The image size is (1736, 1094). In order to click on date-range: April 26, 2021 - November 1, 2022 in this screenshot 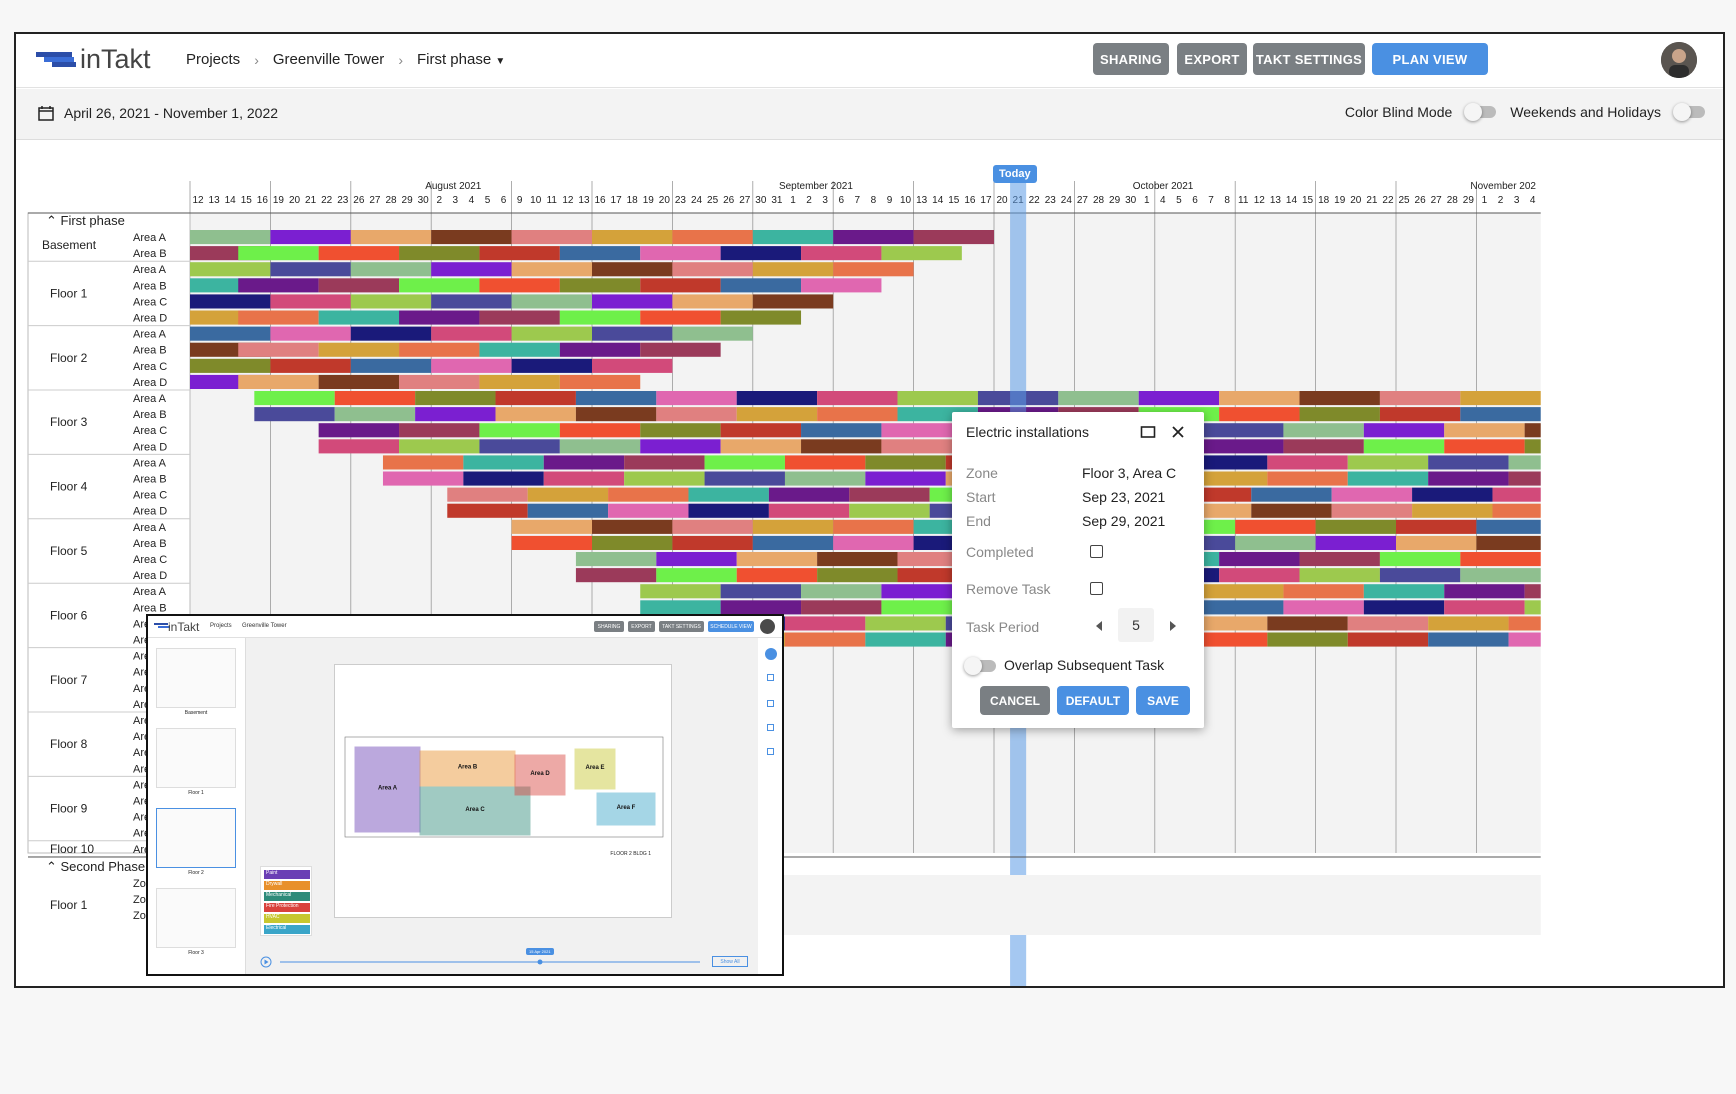, I will do `click(158, 113)`.